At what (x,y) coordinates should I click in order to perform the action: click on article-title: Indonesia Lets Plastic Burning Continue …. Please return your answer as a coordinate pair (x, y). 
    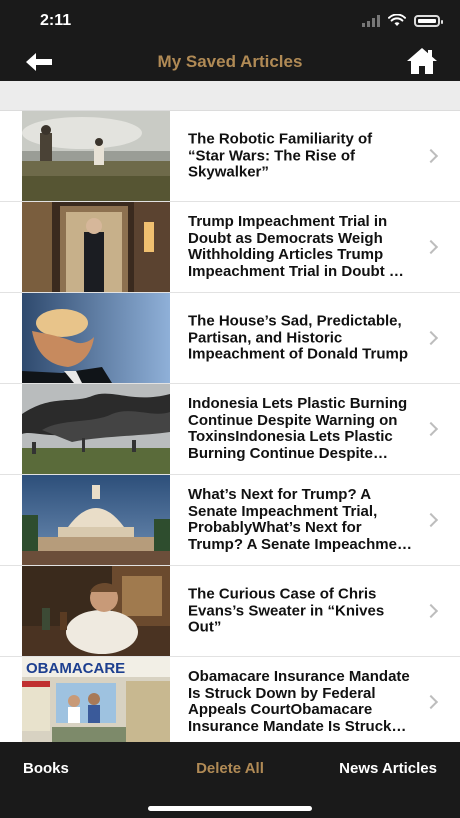
    Looking at the image, I should click on (298, 429).